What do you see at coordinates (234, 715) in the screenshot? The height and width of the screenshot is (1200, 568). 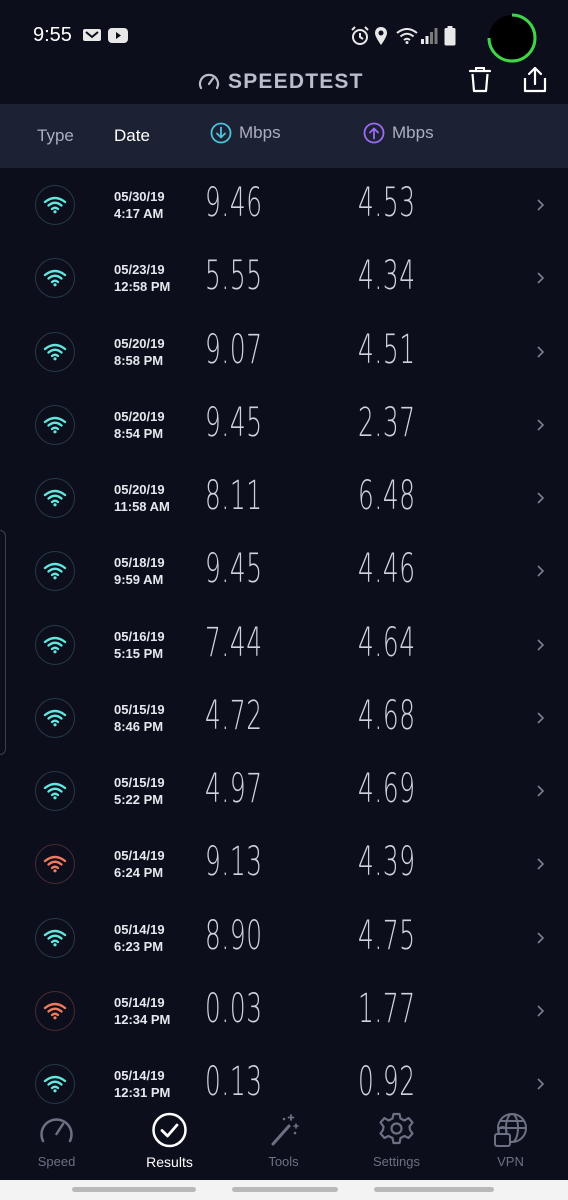 I see `result-download-speed: 4.72` at bounding box center [234, 715].